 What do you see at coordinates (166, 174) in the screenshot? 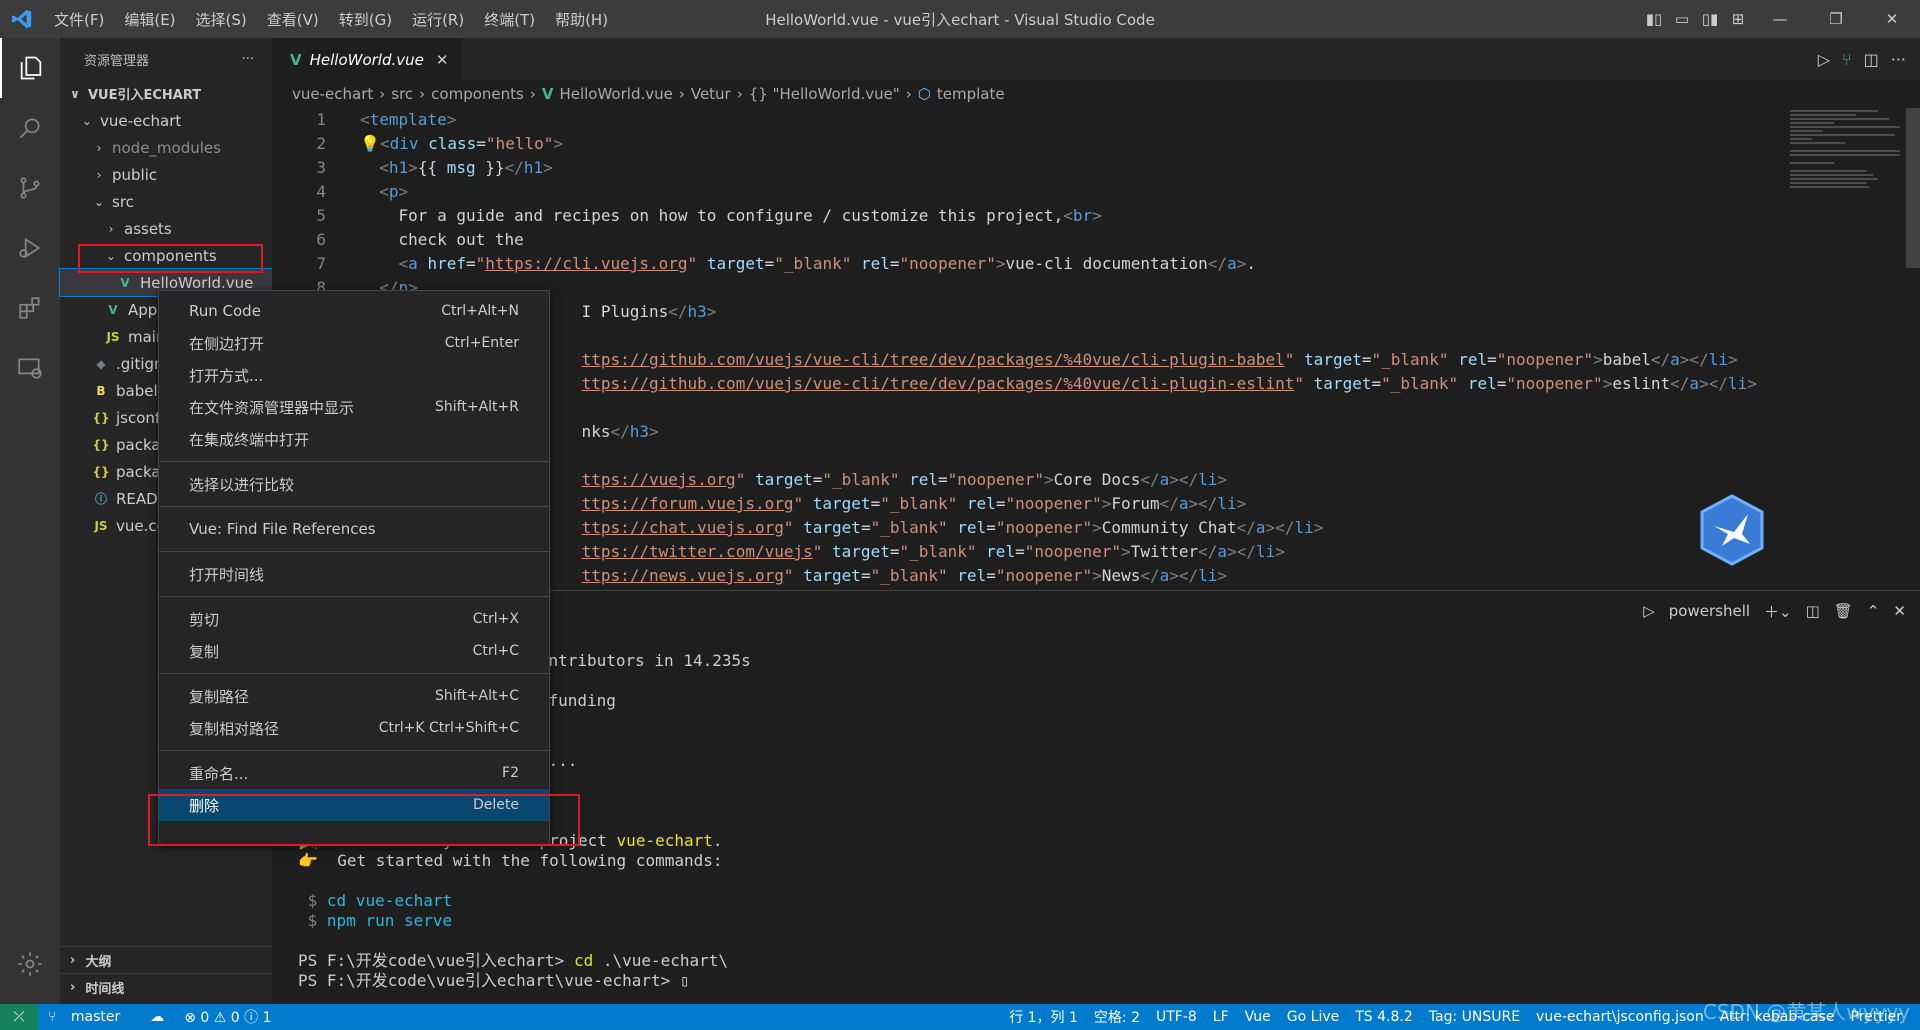
I see `tree-item: › public` at bounding box center [166, 174].